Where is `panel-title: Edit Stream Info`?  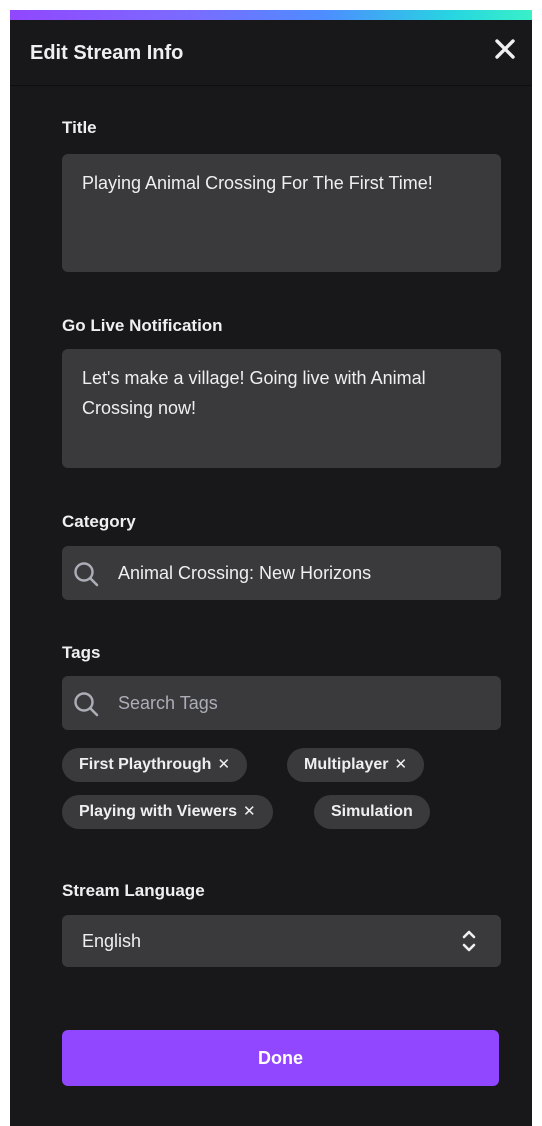 panel-title: Edit Stream Info is located at coordinates (107, 53).